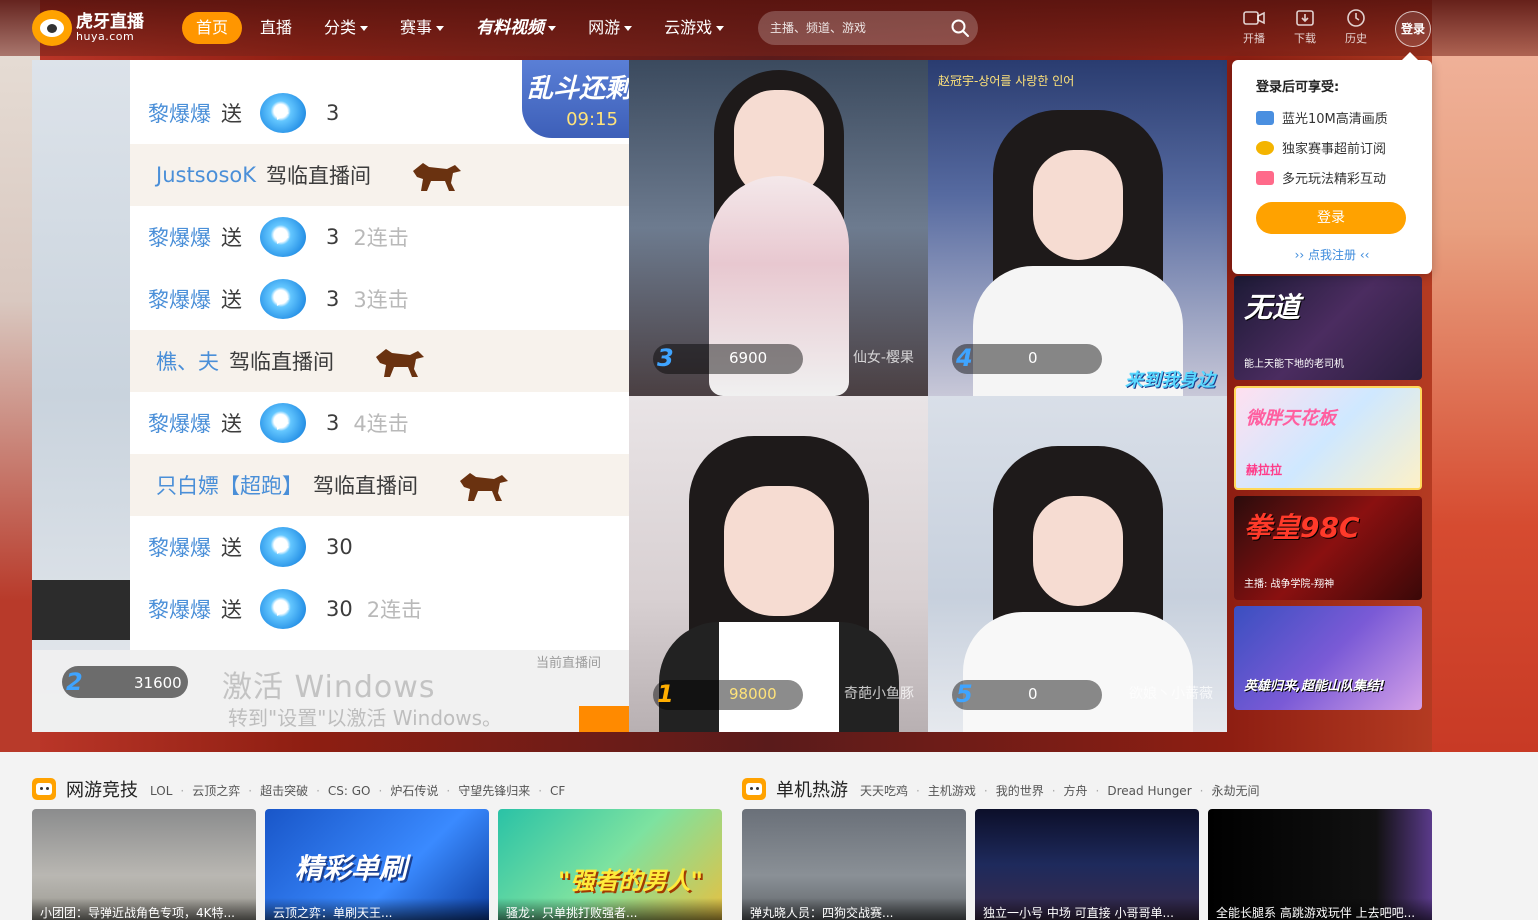  I want to click on activation-watermark-sub: 转到"设置"以激活 Windows。, so click(365, 718).